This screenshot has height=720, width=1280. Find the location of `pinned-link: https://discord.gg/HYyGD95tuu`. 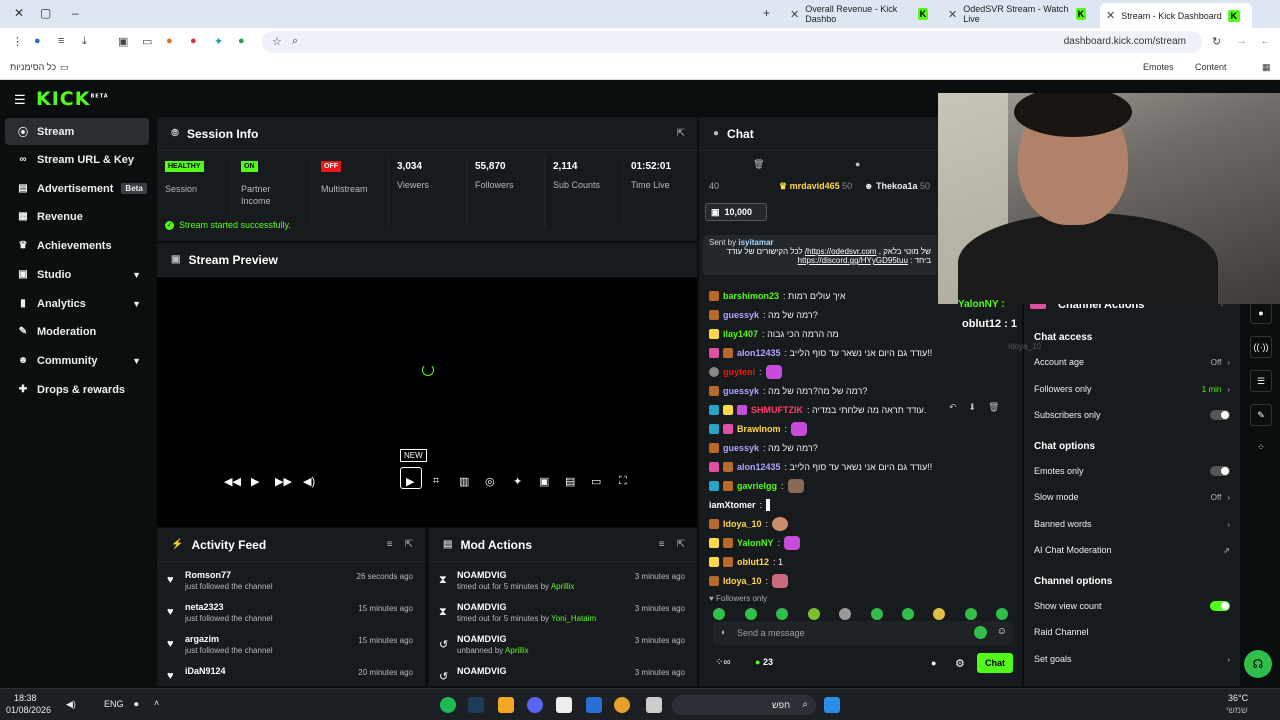

pinned-link: https://discord.gg/HYyGD95tuu is located at coordinates (853, 260).